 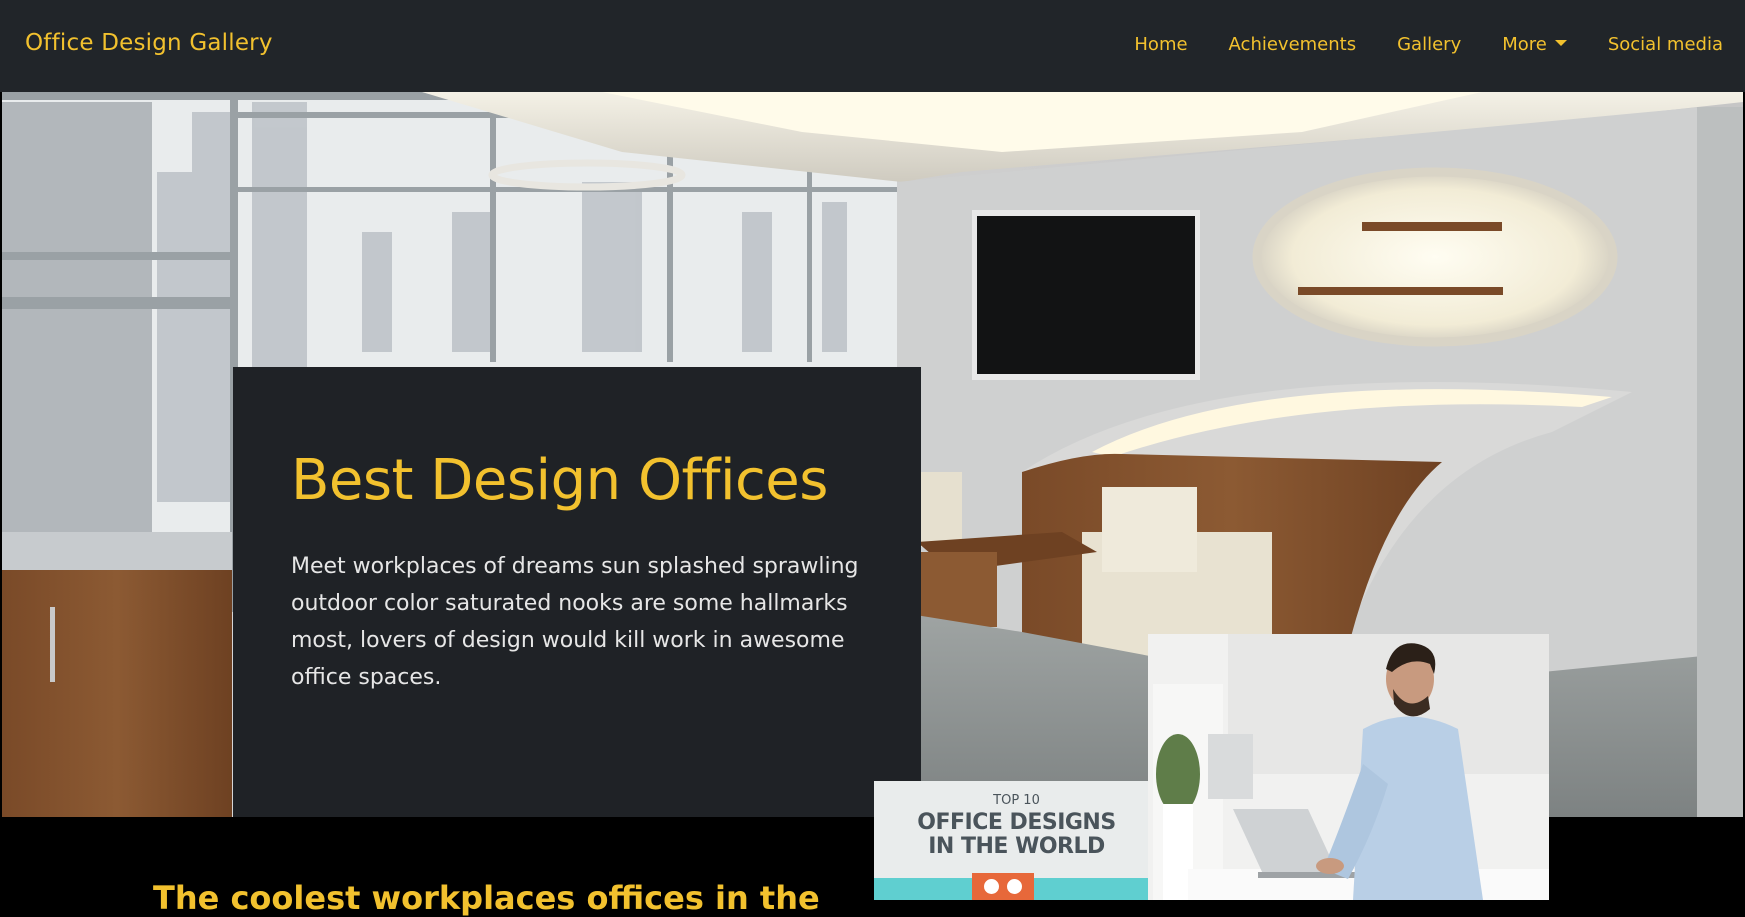 I want to click on hero-title: Best Design Offices, so click(x=559, y=480).